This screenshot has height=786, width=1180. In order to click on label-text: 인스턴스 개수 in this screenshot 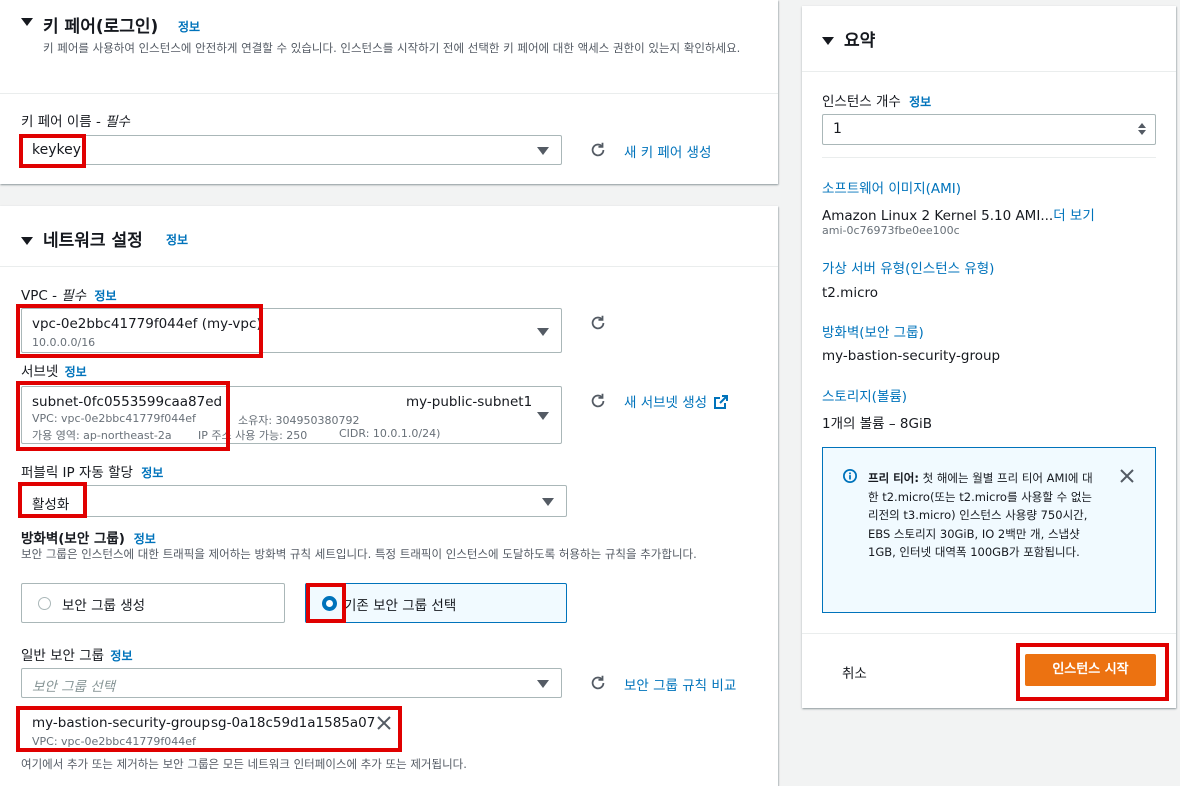, I will do `click(861, 102)`.